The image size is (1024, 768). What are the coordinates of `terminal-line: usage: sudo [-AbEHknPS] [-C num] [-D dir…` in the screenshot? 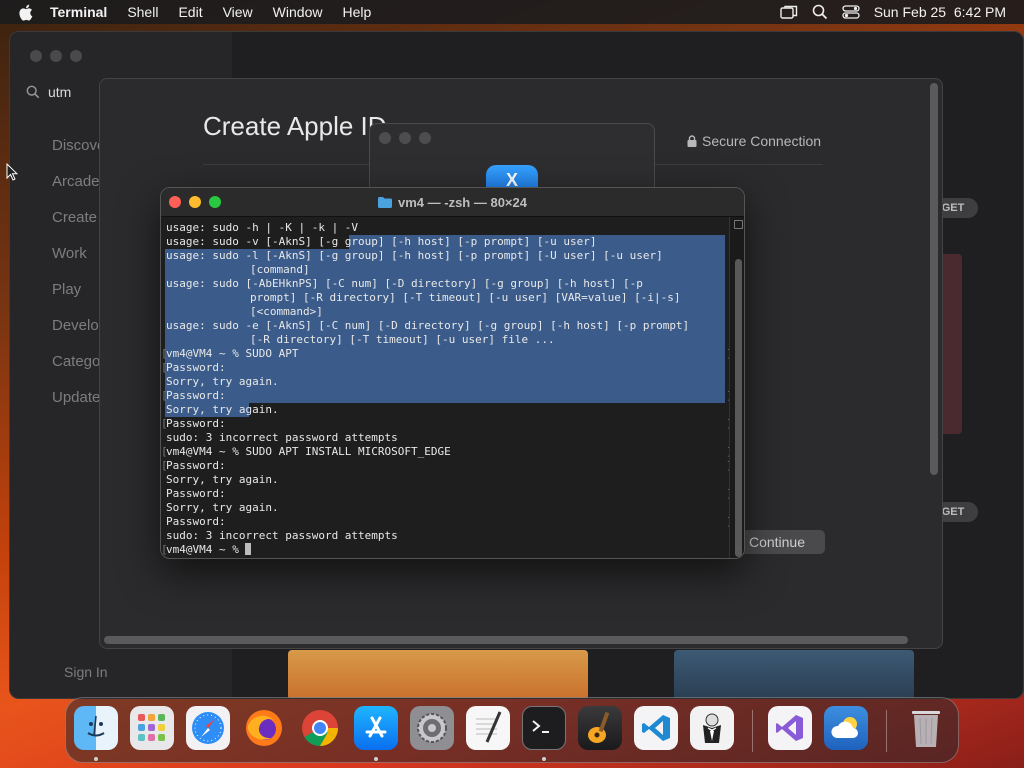 It's located at (404, 283).